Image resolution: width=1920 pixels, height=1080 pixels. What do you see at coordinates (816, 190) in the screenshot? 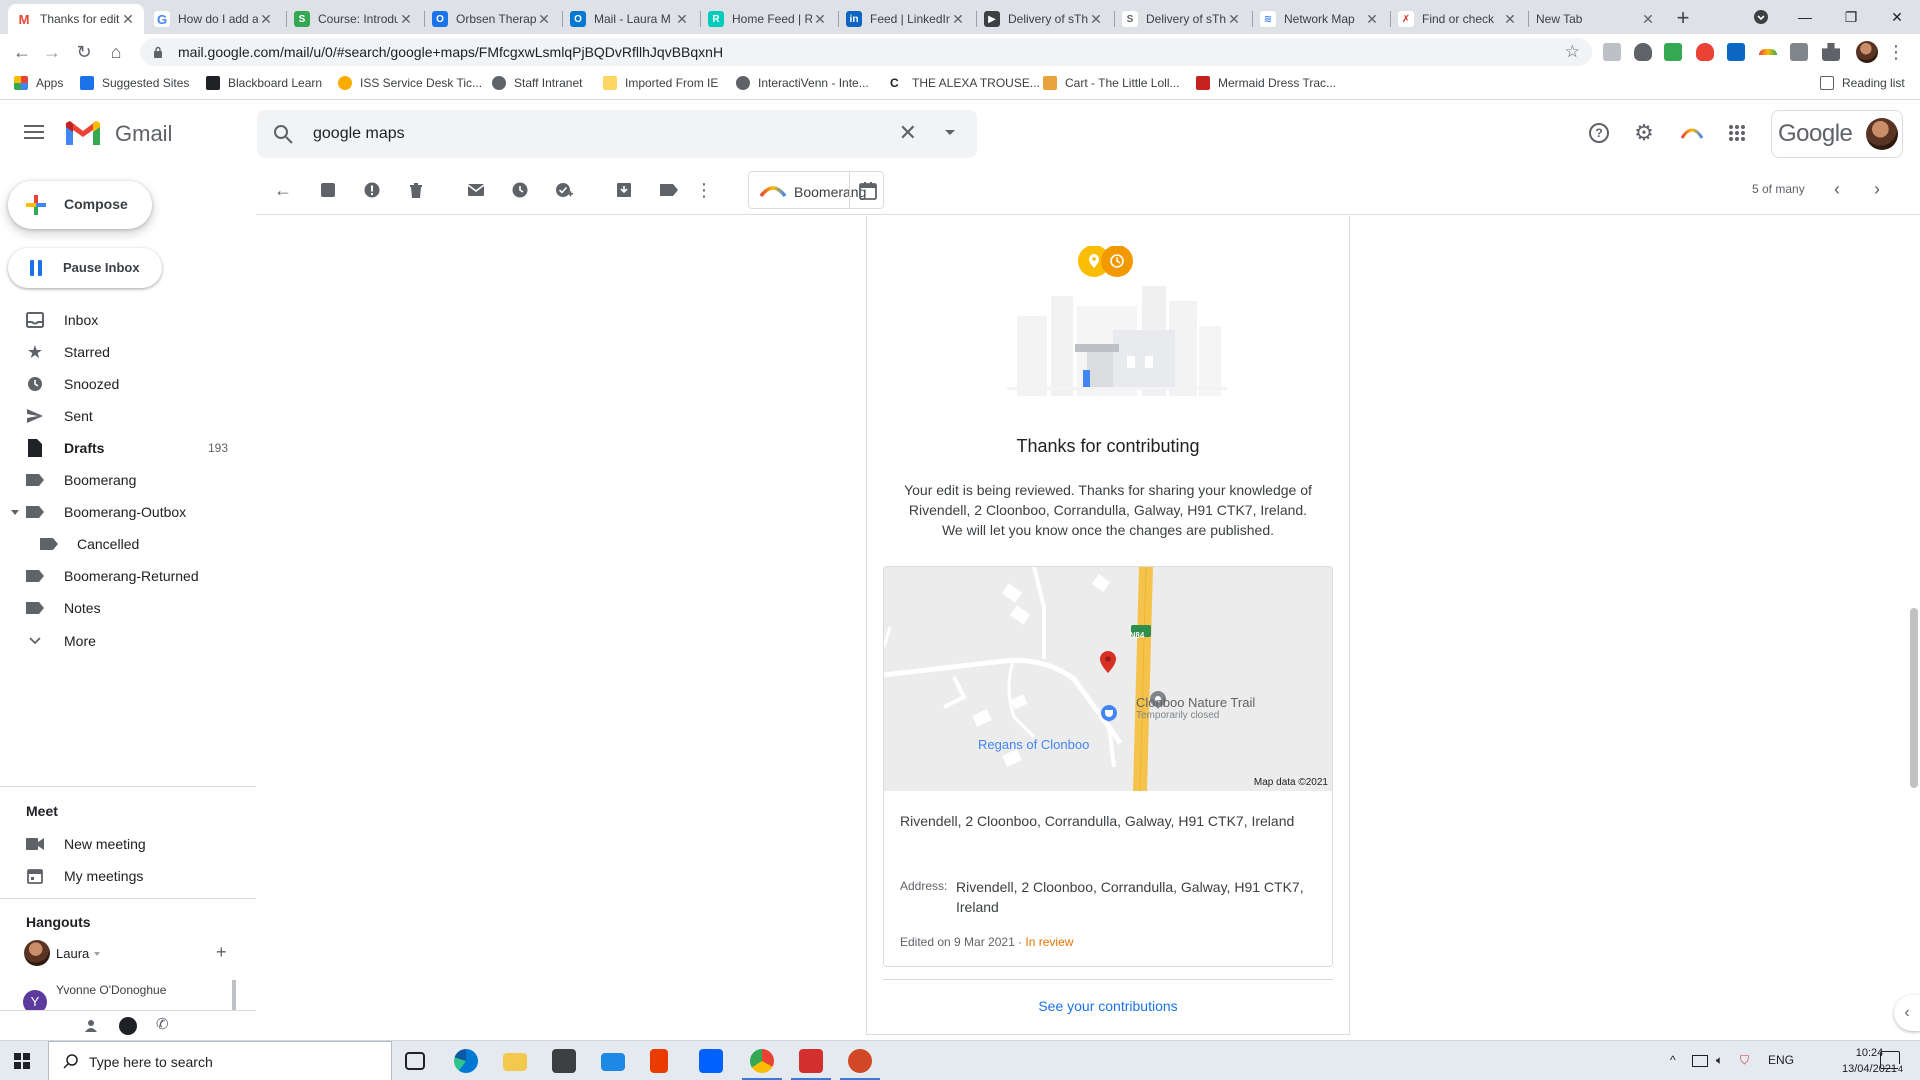
I see `boomerang-button: Boomerang` at bounding box center [816, 190].